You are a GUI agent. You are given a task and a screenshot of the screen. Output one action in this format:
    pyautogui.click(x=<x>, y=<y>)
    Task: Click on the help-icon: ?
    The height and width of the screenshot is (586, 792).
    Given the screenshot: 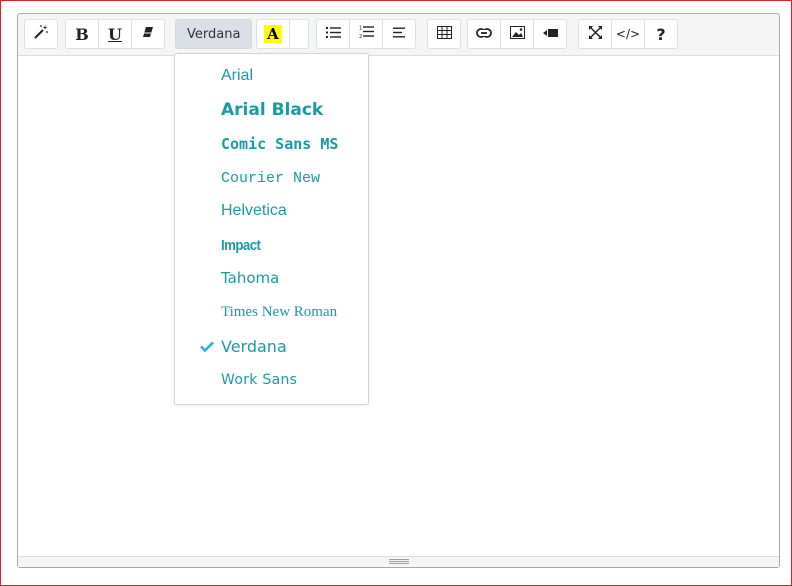 What is the action you would take?
    pyautogui.click(x=661, y=34)
    